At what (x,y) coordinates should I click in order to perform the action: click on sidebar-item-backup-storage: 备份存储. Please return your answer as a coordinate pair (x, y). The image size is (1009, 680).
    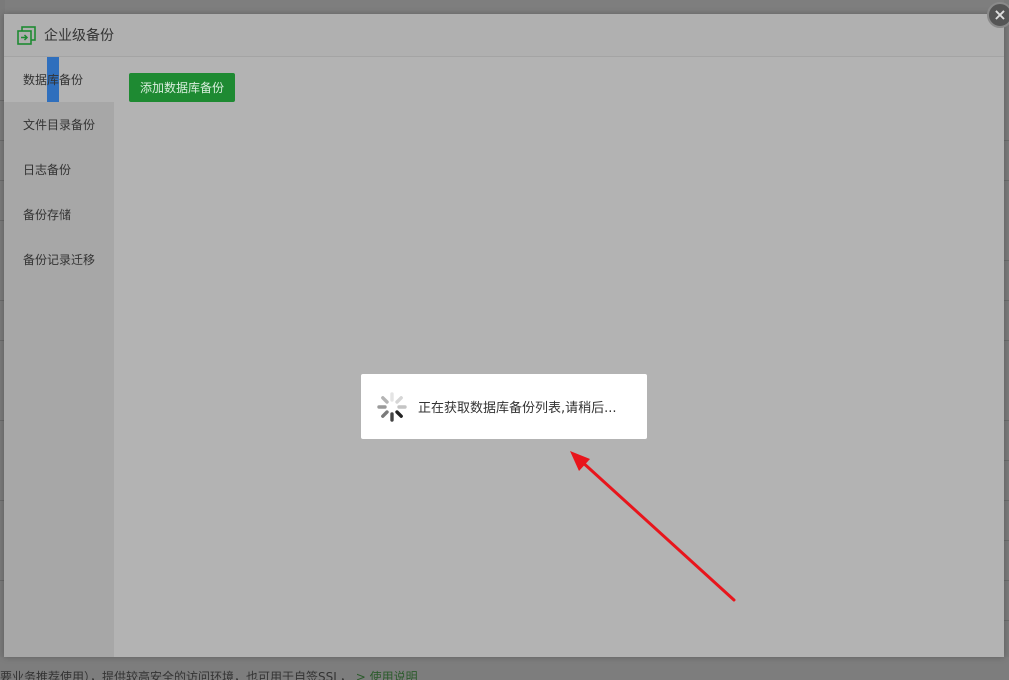
    Looking at the image, I should click on (59, 214).